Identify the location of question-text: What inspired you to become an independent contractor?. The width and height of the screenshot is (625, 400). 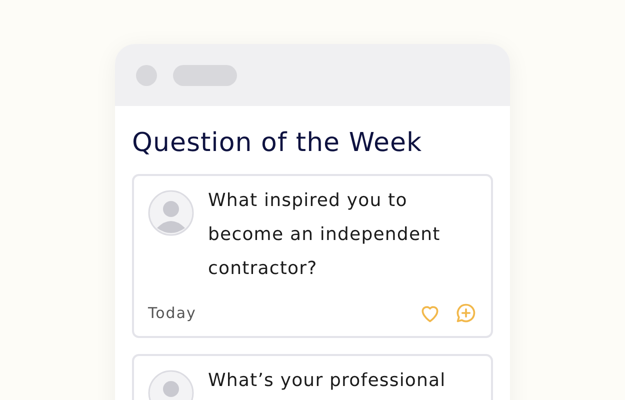
(325, 235).